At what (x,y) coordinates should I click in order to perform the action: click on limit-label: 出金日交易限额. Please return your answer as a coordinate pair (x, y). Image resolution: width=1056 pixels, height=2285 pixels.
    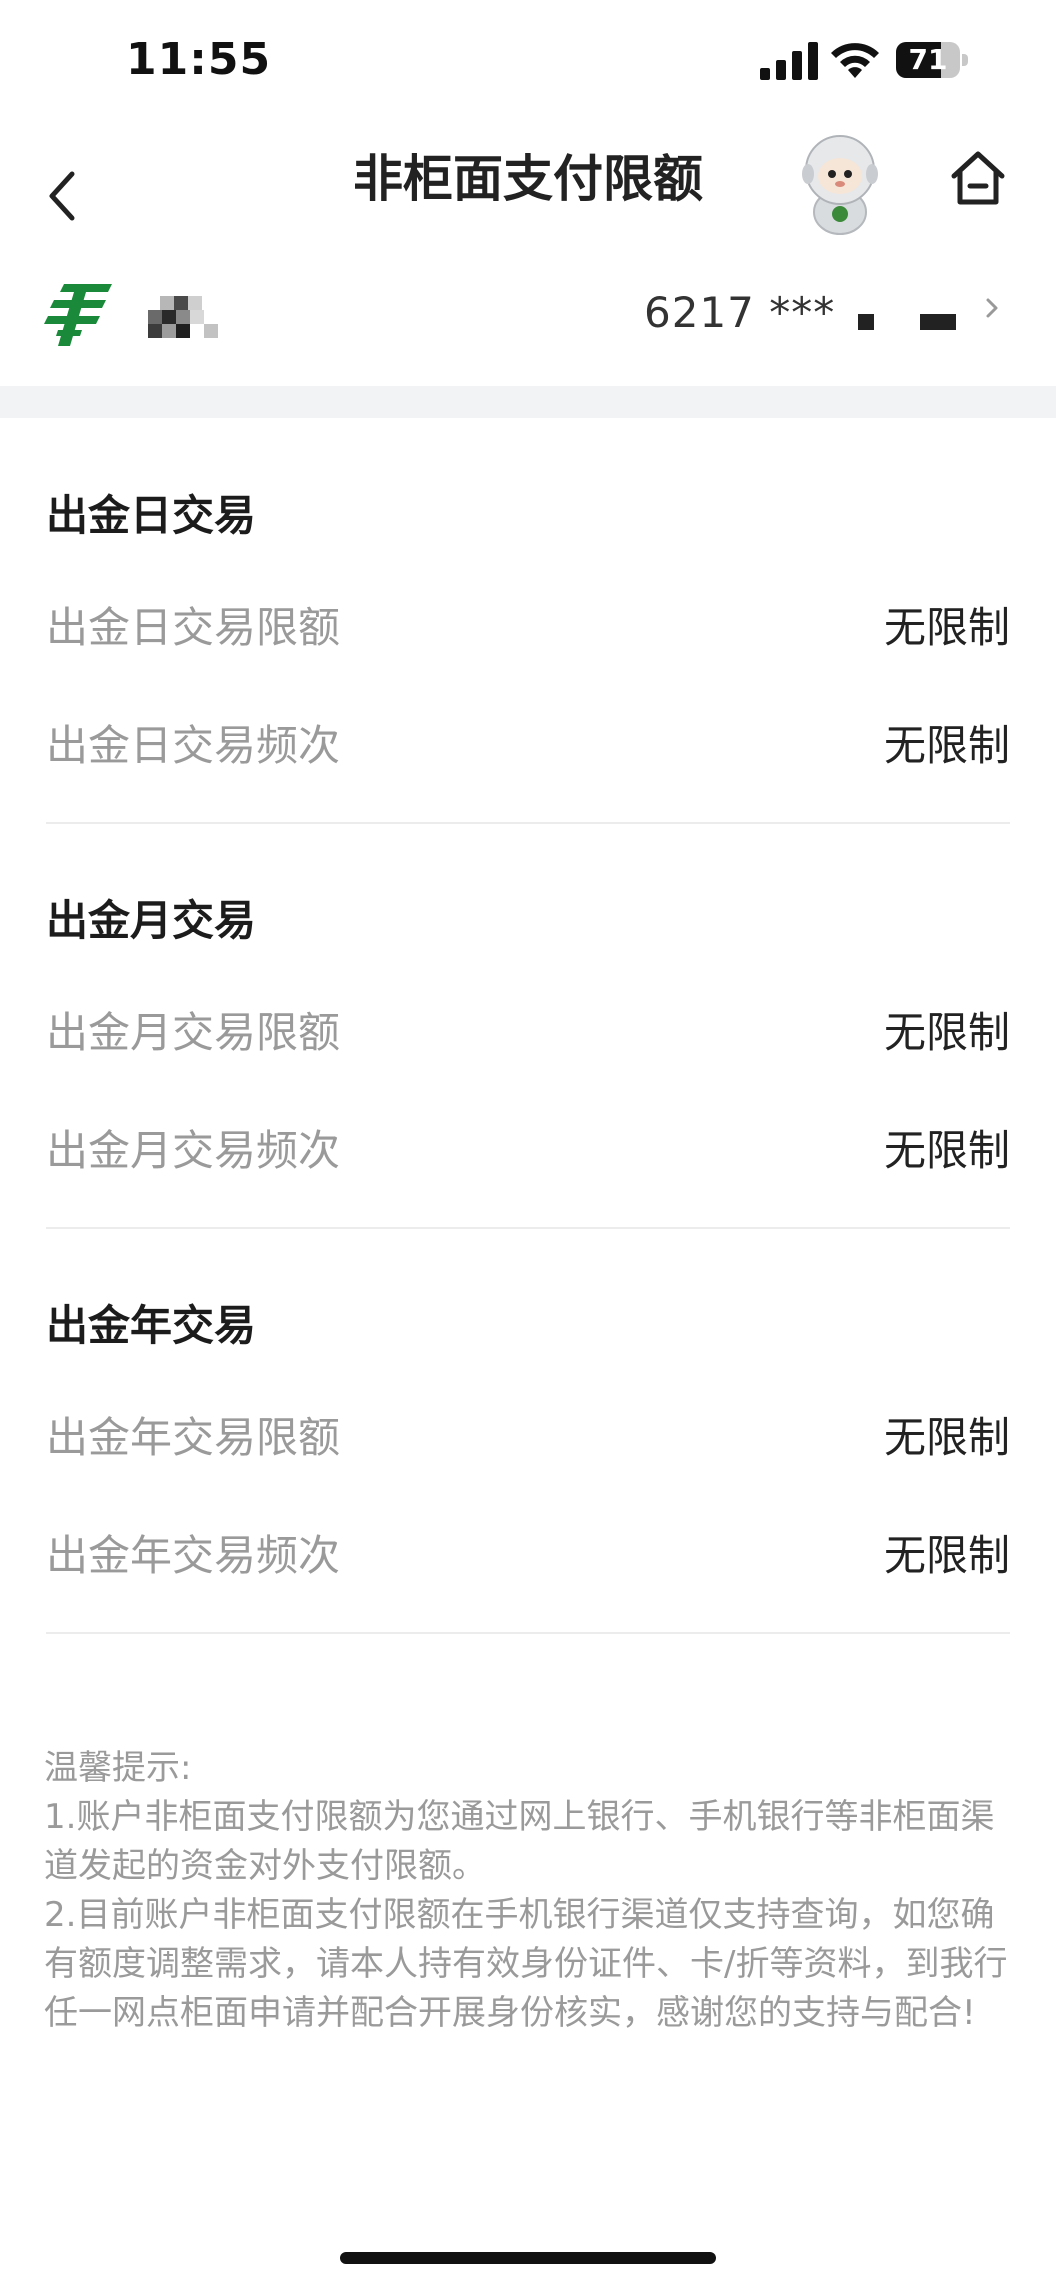
    Looking at the image, I should click on (193, 627).